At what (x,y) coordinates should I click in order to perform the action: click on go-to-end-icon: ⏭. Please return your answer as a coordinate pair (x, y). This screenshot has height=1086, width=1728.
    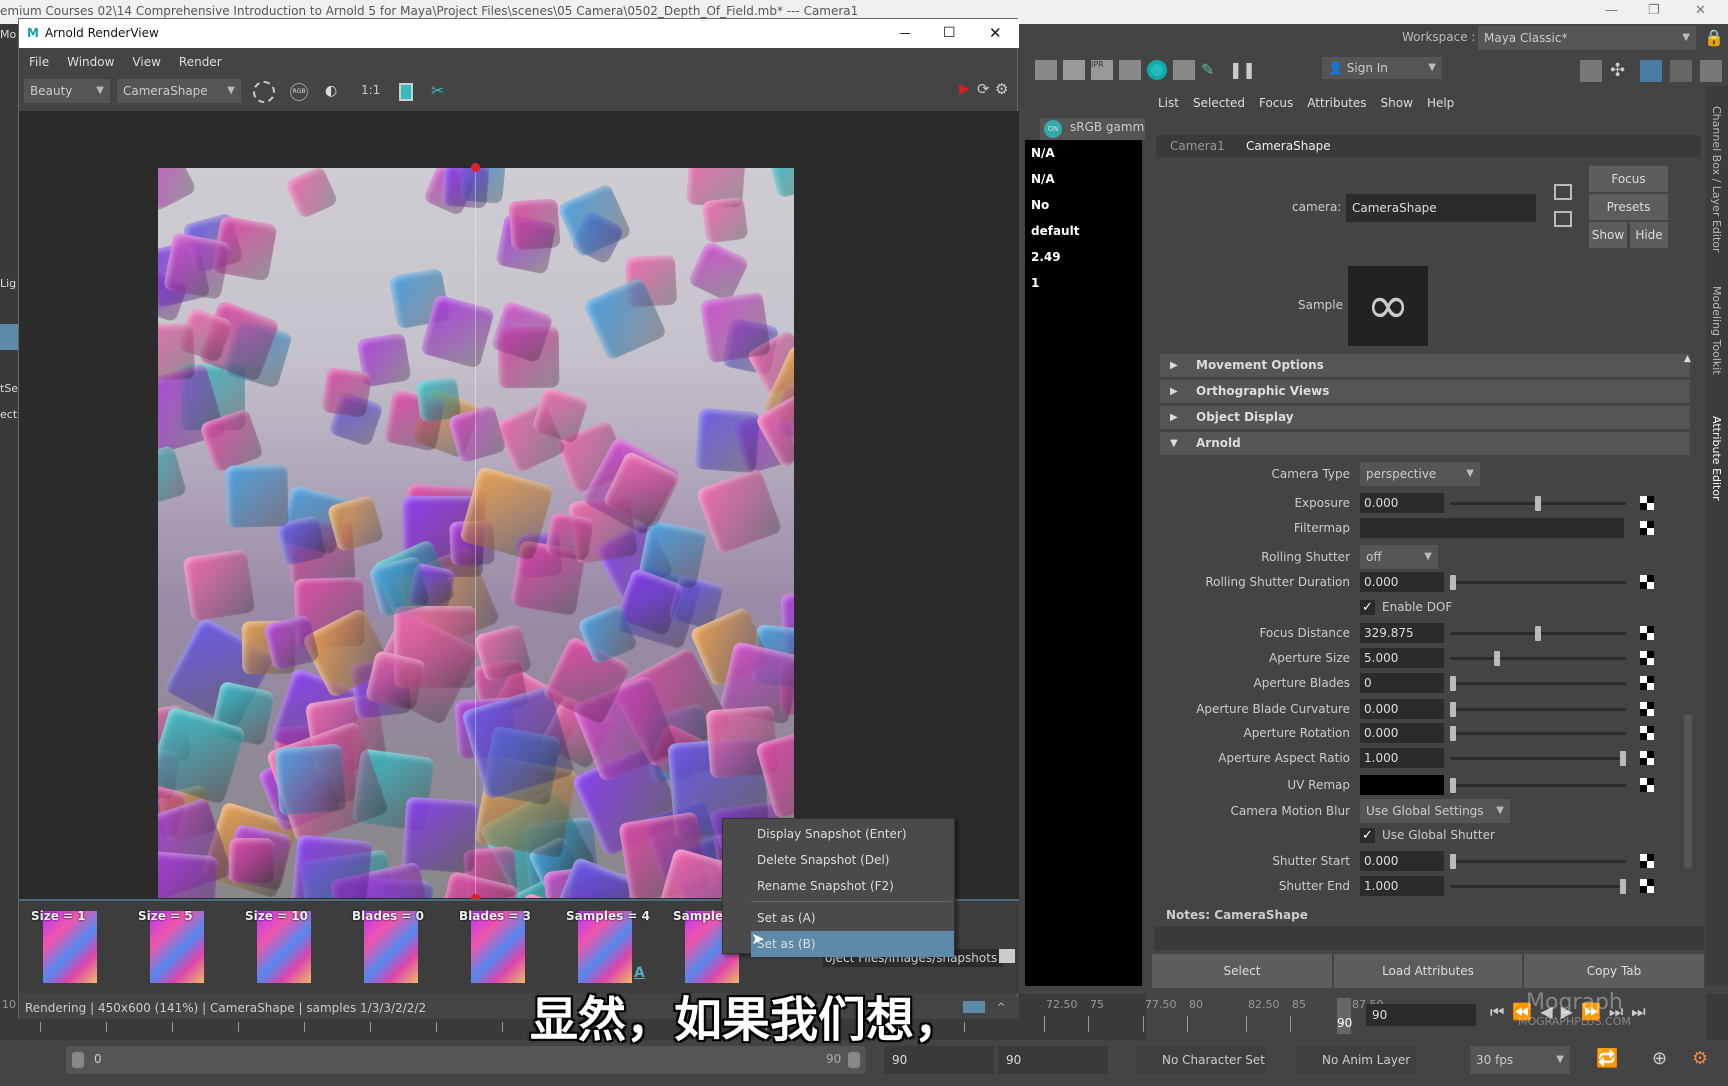
    Looking at the image, I should click on (1638, 1012).